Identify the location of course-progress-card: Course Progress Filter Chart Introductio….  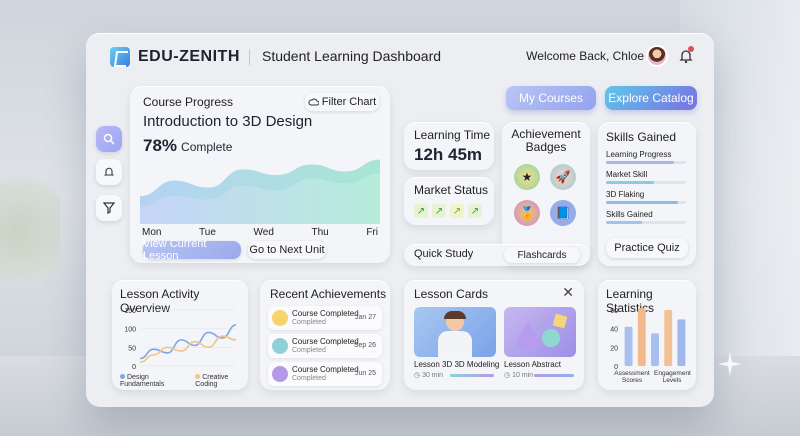
(260, 174).